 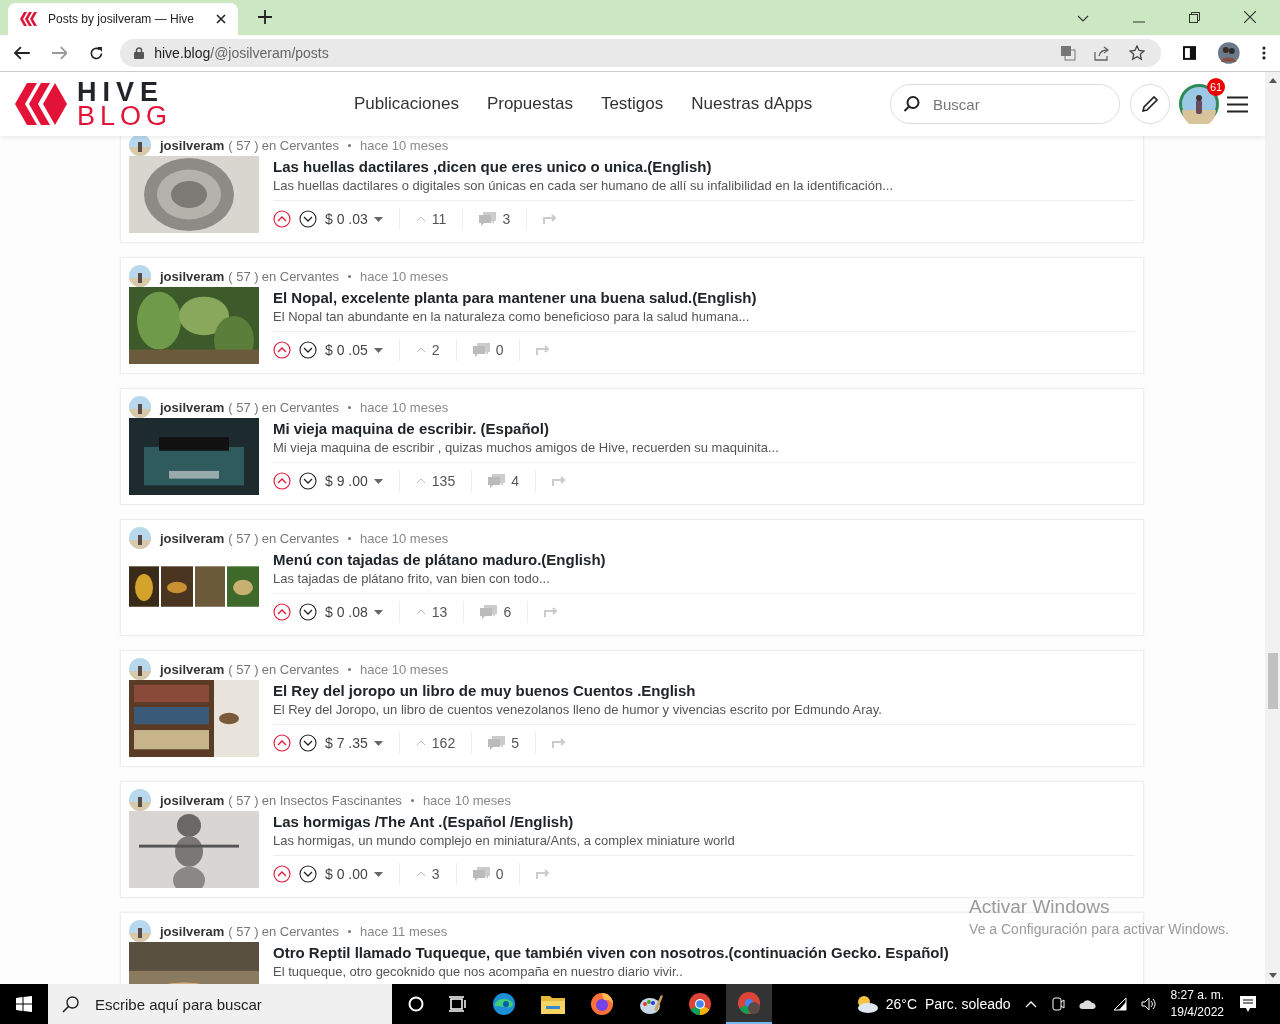 What do you see at coordinates (704, 952) in the screenshot?
I see `post-title: Otro Reptil llamado Tuqueque, que también viven con nosotros.(continuación Gecko. Español)` at bounding box center [704, 952].